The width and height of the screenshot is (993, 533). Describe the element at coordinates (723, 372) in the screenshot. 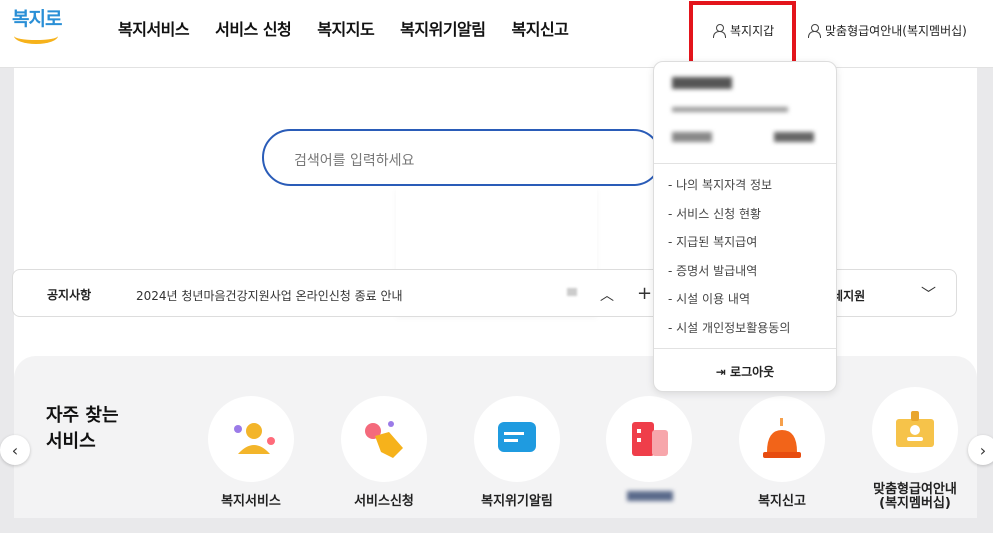

I see `logout-icon: ⇥` at that location.